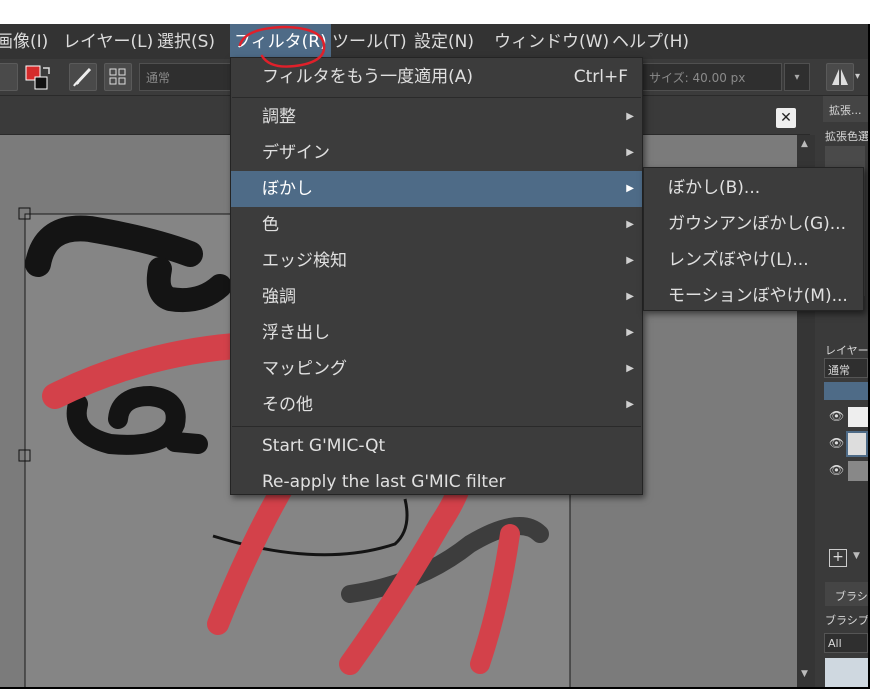 The image size is (870, 689). What do you see at coordinates (650, 41) in the screenshot?
I see `menu-help: ヘルプ(H)` at bounding box center [650, 41].